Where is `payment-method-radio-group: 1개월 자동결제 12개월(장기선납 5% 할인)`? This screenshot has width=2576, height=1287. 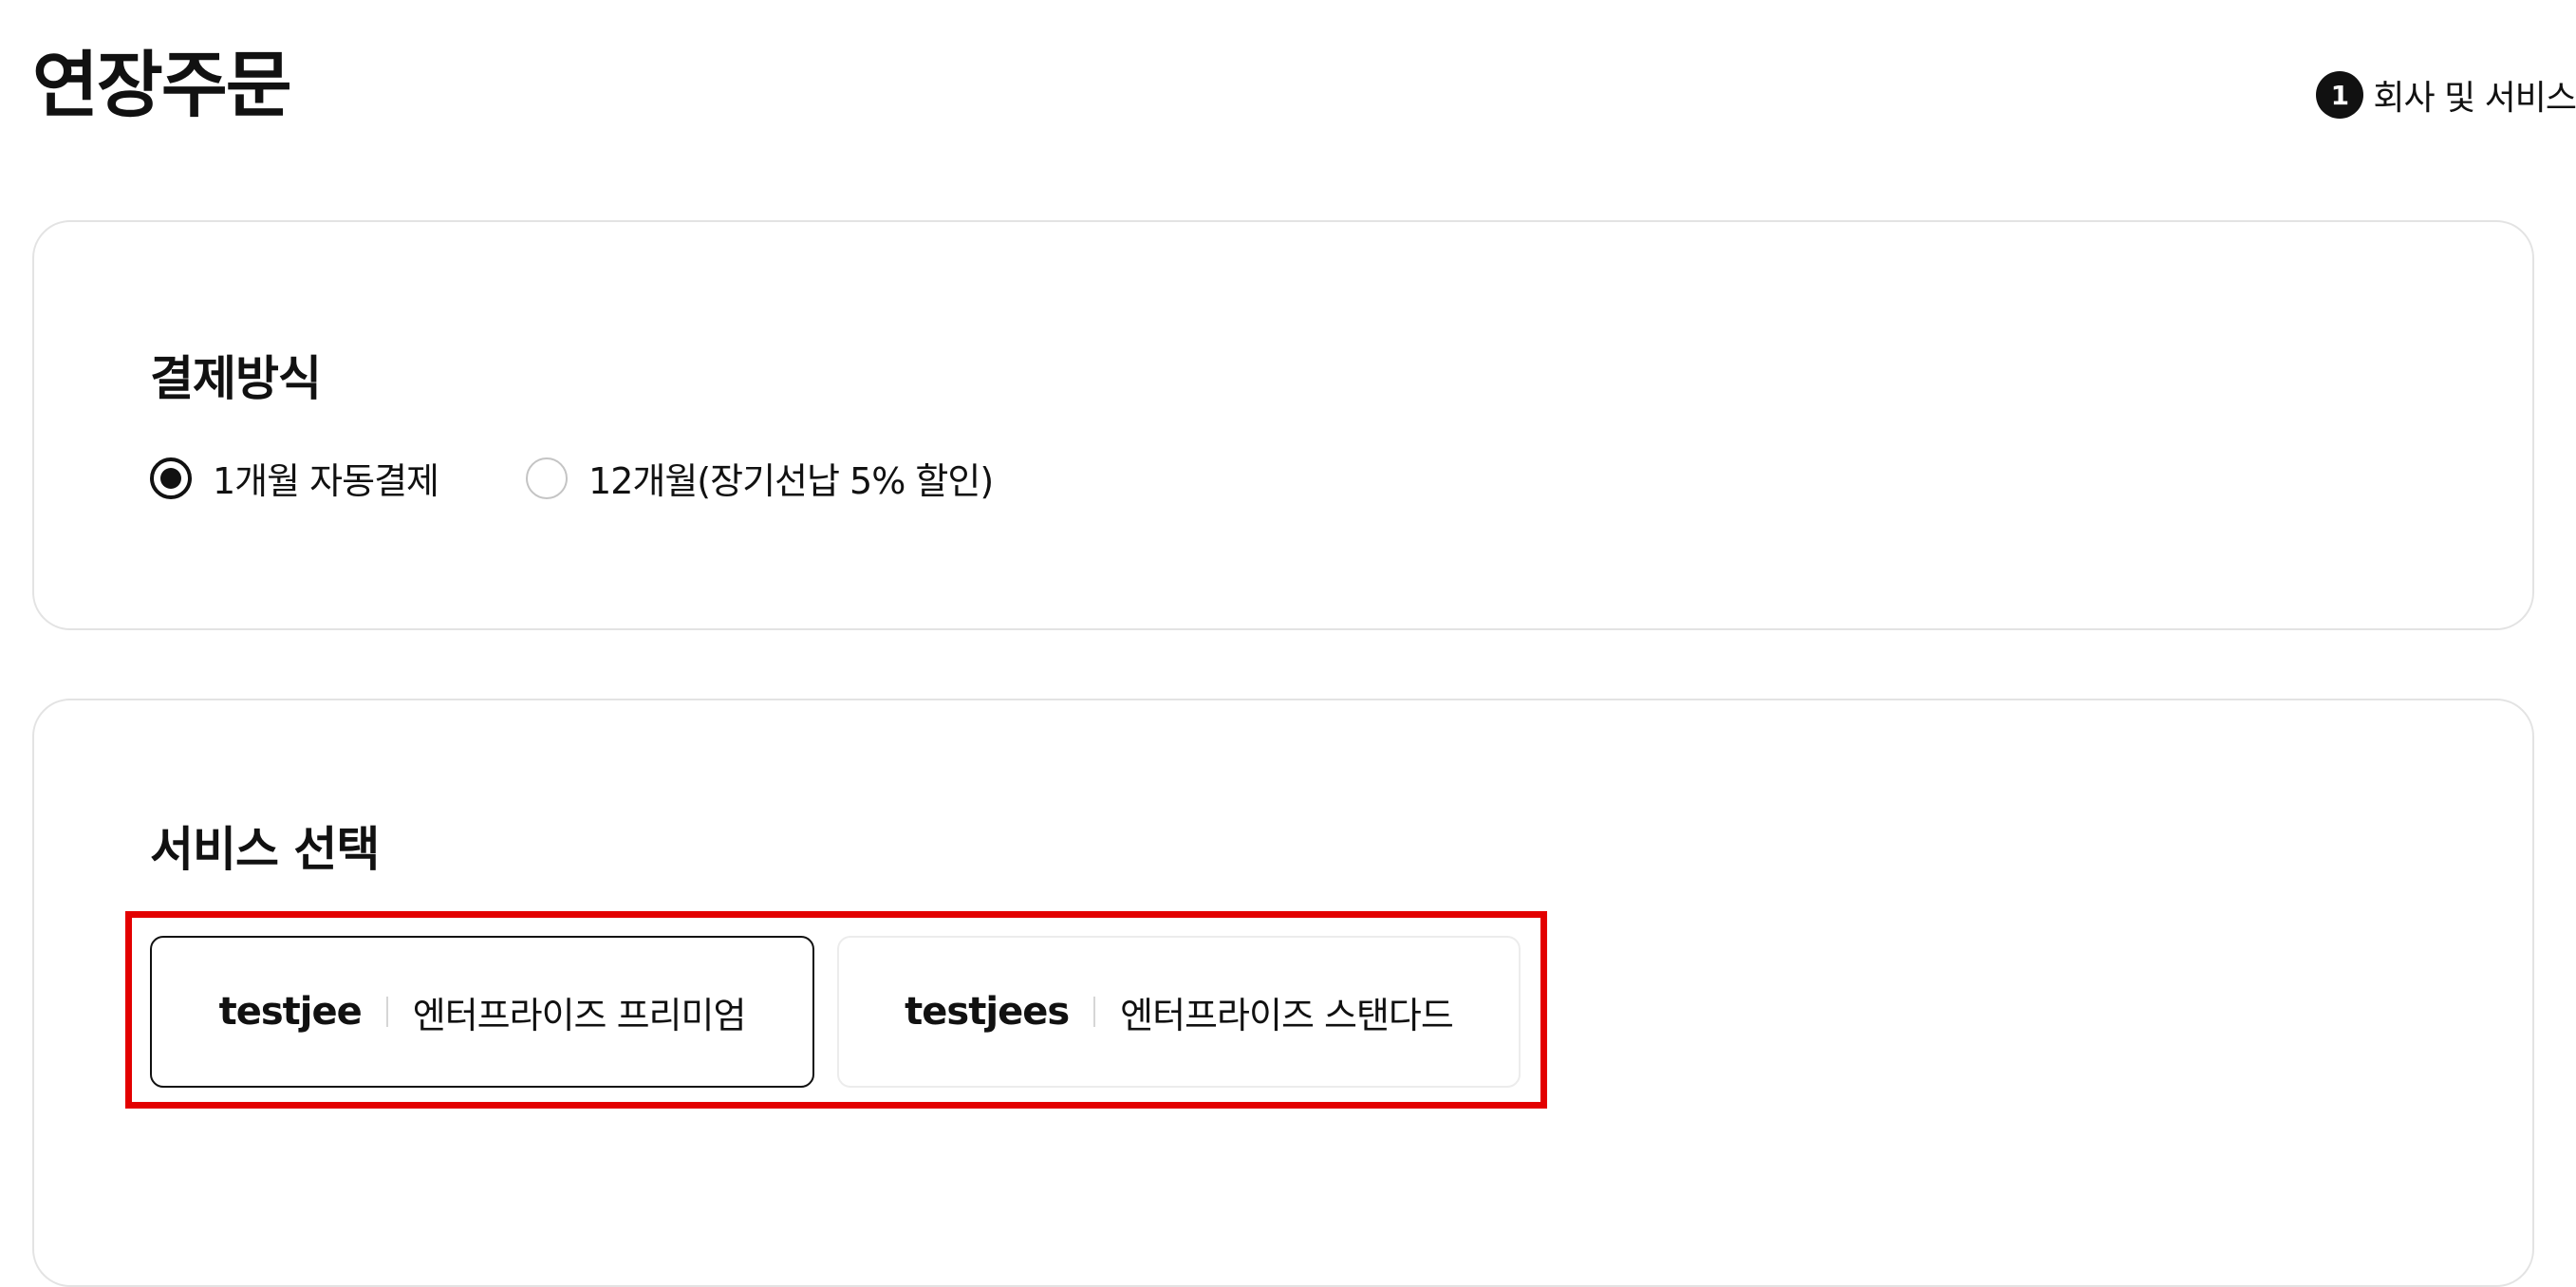
payment-method-radio-group: 1개월 자동결제 12개월(장기선납 5% 할인) is located at coordinates (615, 478).